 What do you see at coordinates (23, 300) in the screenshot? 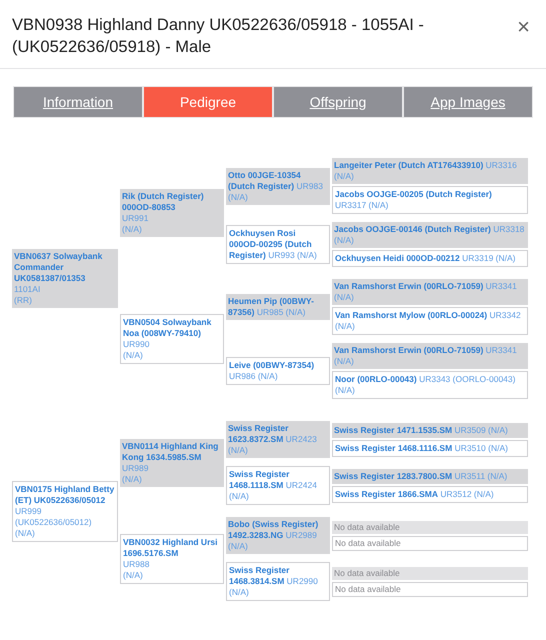
I see `animal-details: (RR)` at bounding box center [23, 300].